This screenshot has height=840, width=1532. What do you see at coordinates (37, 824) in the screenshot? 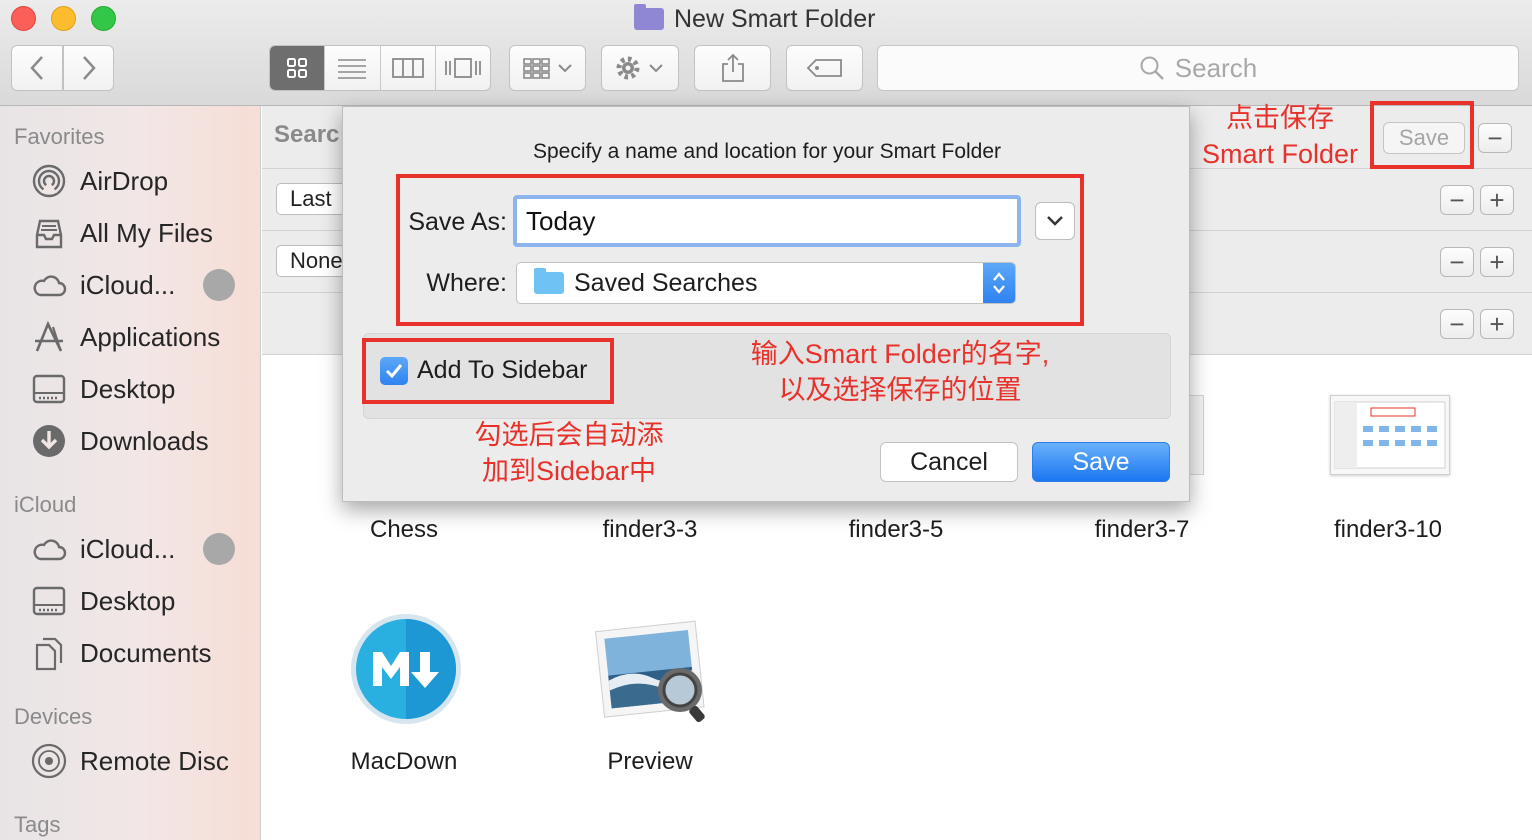
I see `sidebar-section-tags: Tags` at bounding box center [37, 824].